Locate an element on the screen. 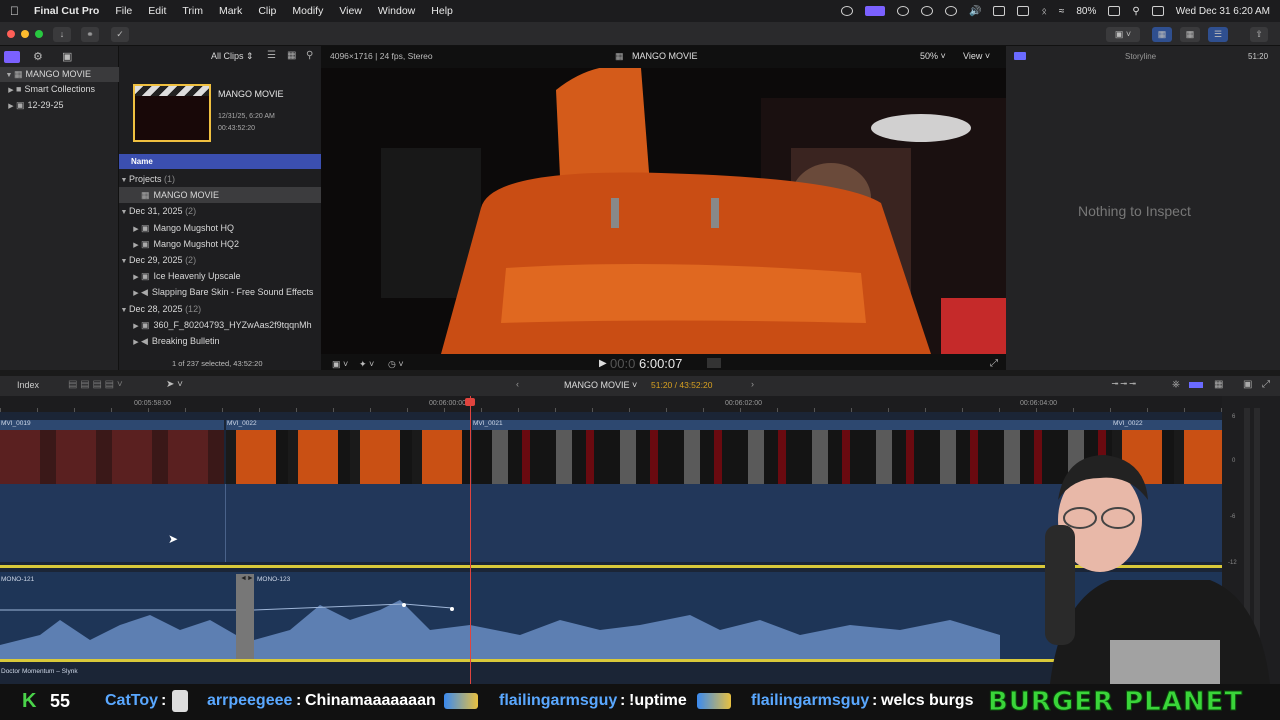  view-dropdown: View ˅ is located at coordinates (976, 56).